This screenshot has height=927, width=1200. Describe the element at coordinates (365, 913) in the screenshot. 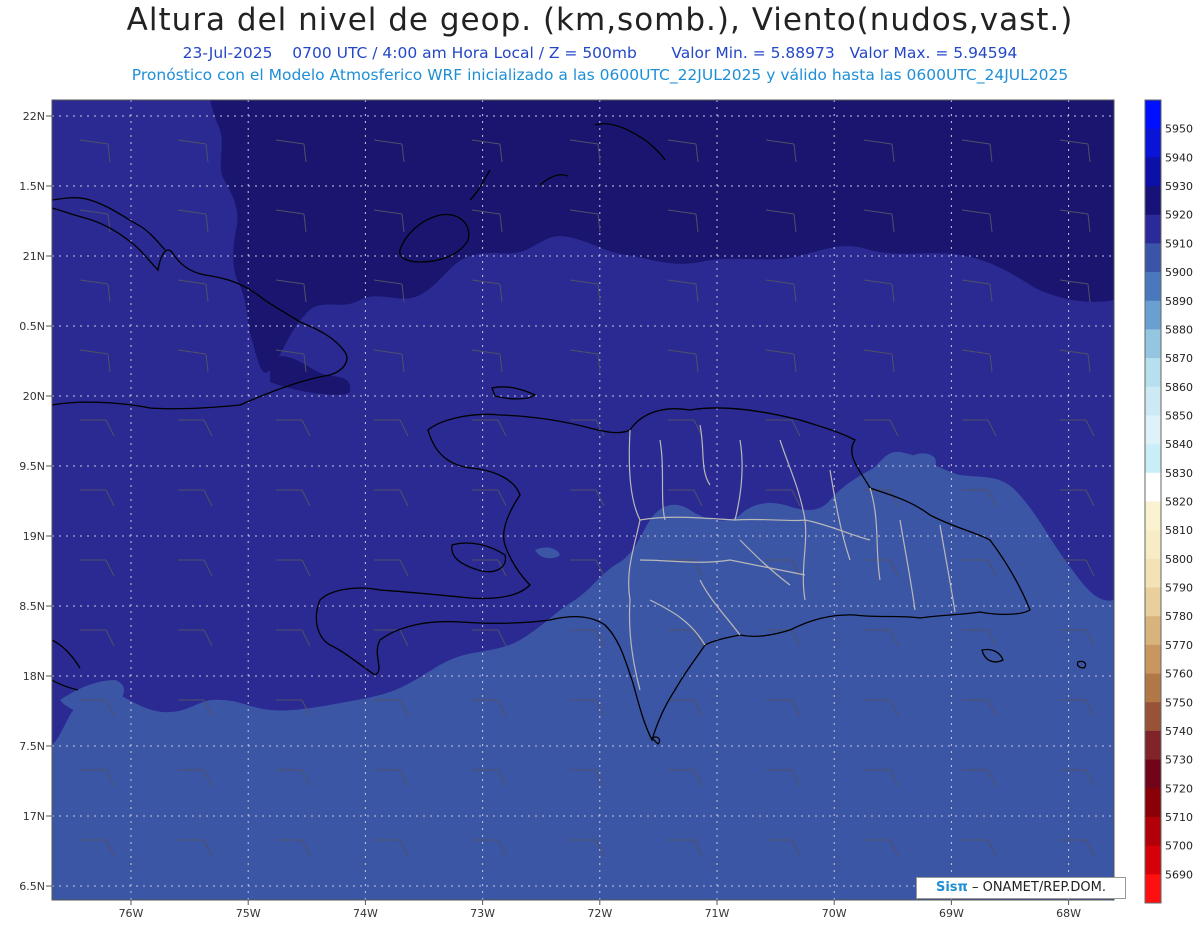

I see `lon-label: 74W` at that location.